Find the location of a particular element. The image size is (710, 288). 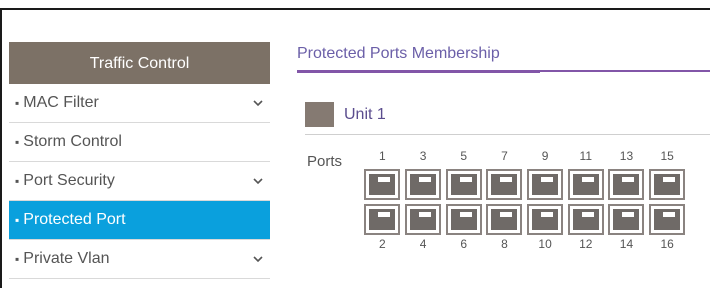

frame-top-border is located at coordinates (355, 9).